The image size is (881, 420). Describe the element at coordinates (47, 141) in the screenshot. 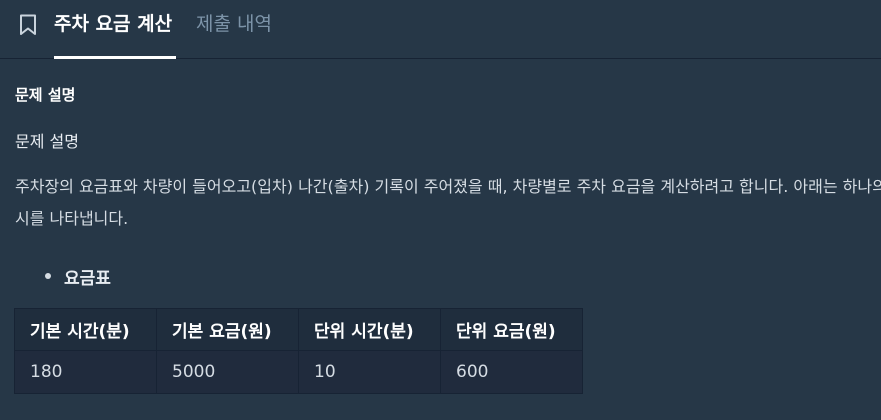

I see `section-subtitle: 문제 설명` at that location.